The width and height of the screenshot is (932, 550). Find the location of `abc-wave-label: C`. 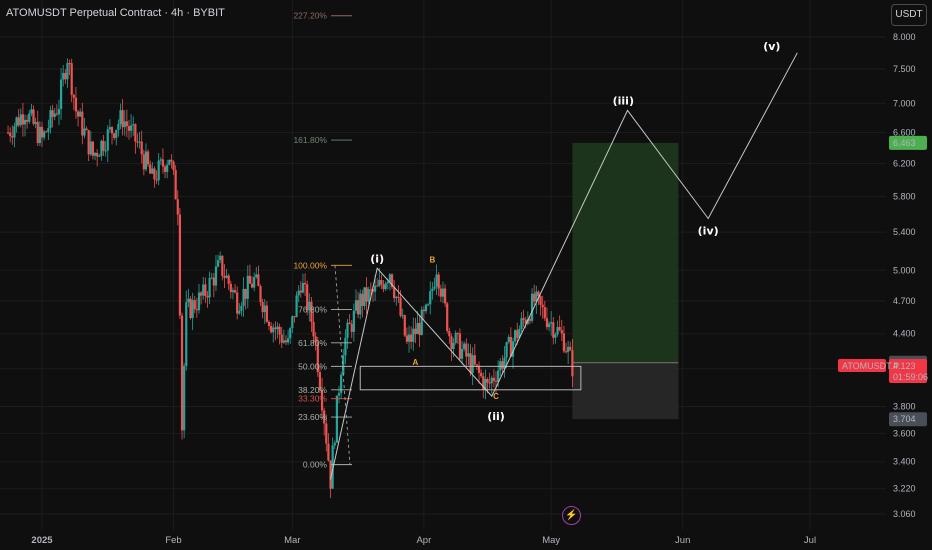

abc-wave-label: C is located at coordinates (496, 396).